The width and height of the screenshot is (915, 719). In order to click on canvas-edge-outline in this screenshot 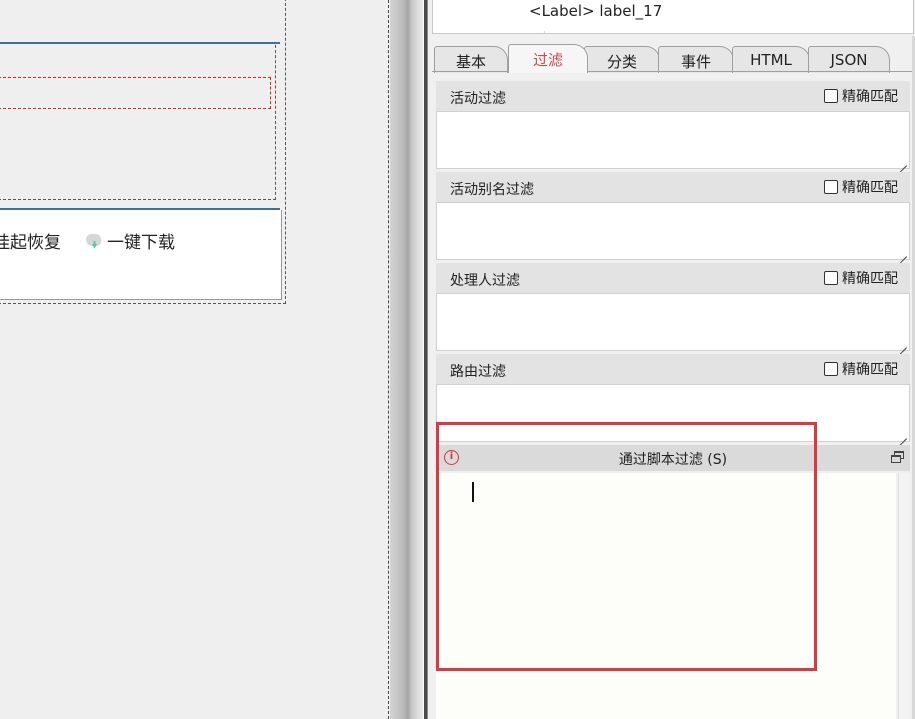, I will do `click(388, 359)`.